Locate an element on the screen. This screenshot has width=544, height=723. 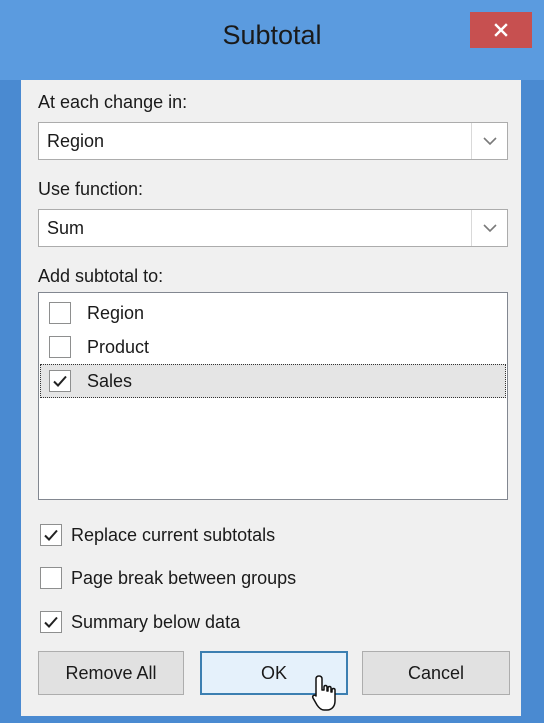
remove-all-button: Remove All is located at coordinates (111, 673).